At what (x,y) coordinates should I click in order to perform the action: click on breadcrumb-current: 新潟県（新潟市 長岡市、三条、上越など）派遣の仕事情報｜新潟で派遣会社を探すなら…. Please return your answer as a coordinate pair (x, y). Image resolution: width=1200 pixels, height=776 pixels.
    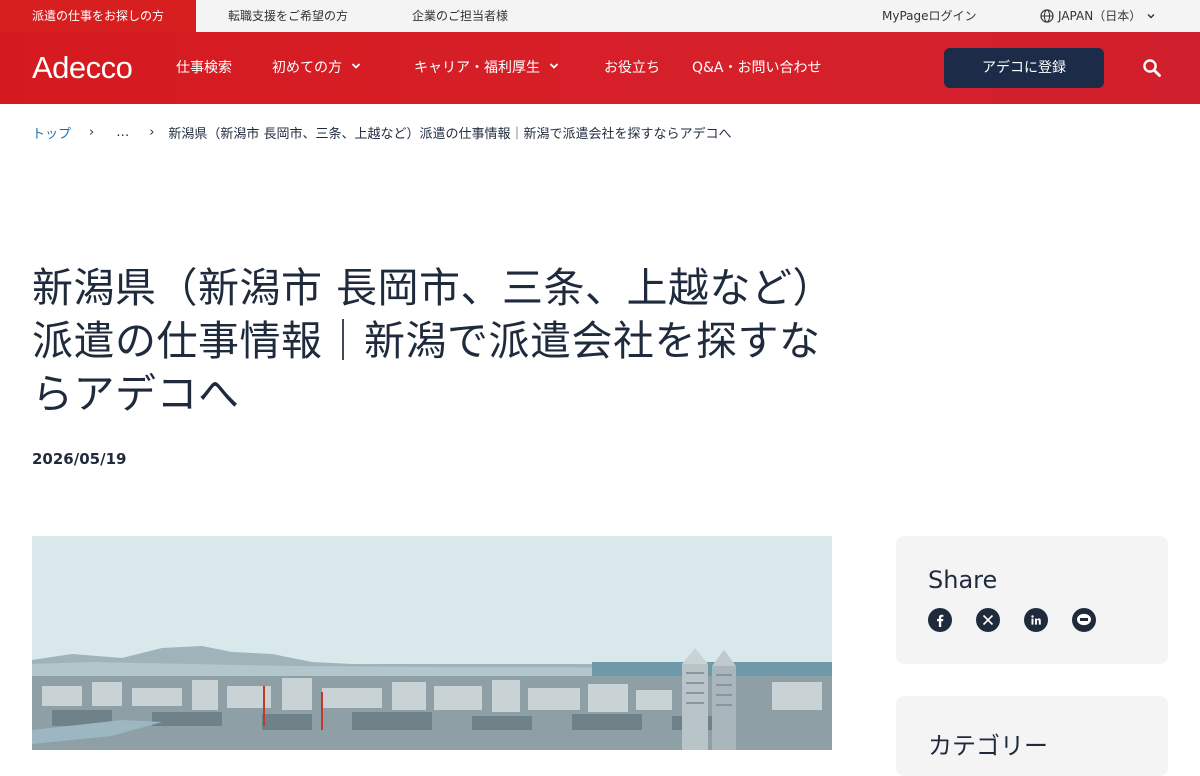
    Looking at the image, I should click on (450, 134).